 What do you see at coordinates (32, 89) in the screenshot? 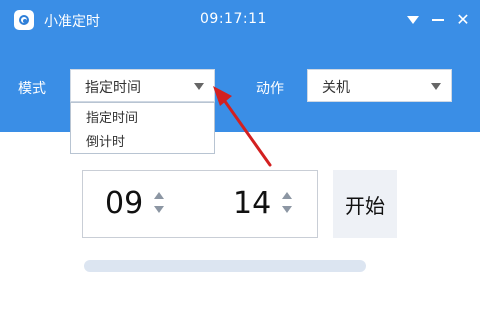
I see `mode-label: 模式` at bounding box center [32, 89].